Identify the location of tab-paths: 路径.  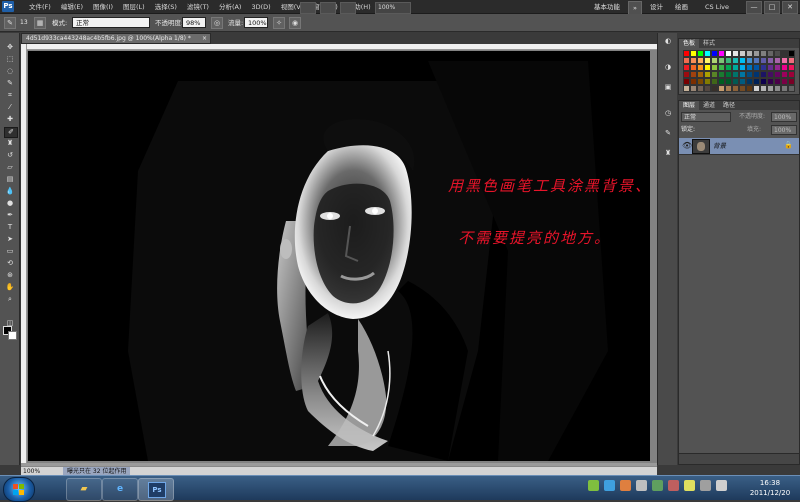
(729, 105).